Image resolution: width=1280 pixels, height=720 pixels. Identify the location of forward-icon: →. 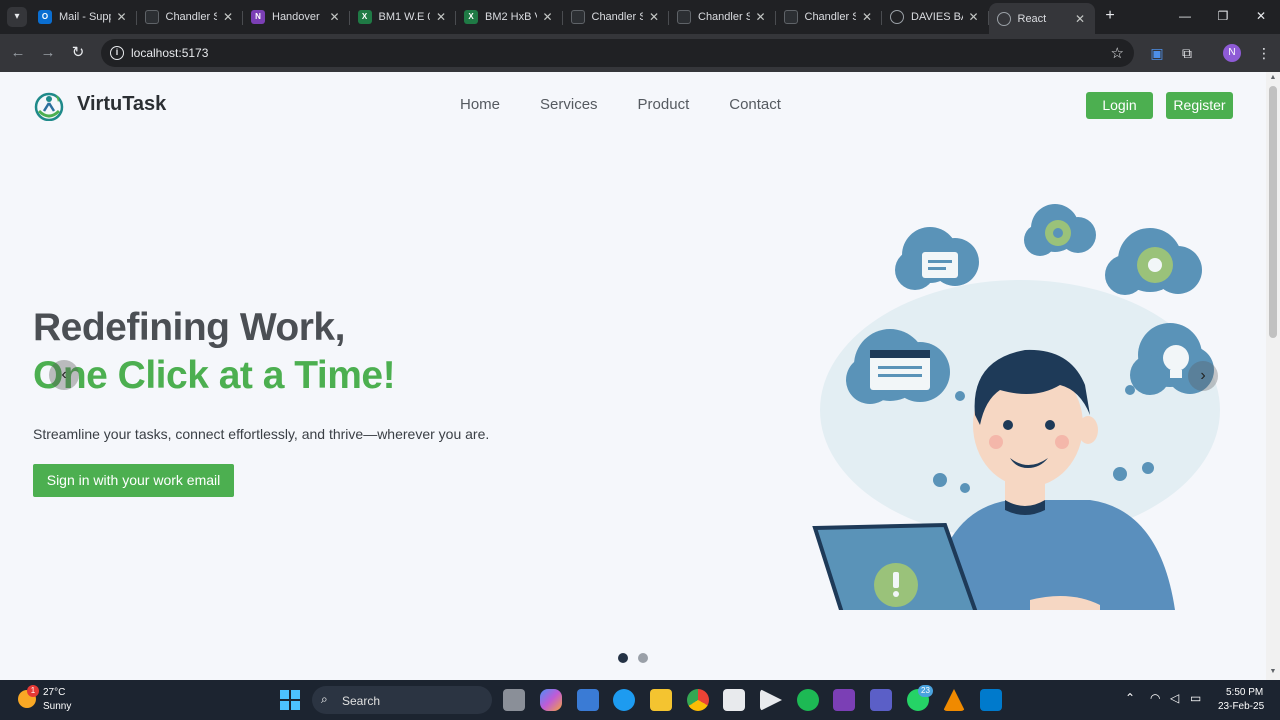
(48, 53).